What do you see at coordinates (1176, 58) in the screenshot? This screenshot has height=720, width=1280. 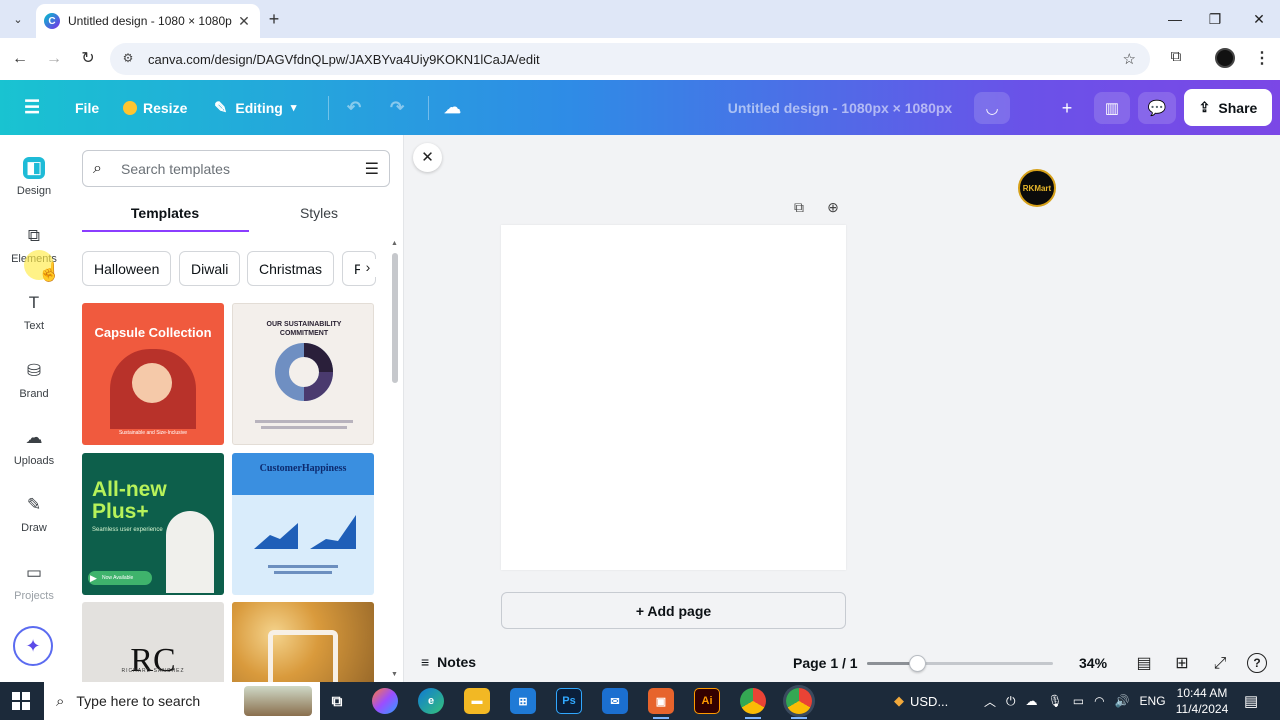 I see `extensions-icon: ⧉` at bounding box center [1176, 58].